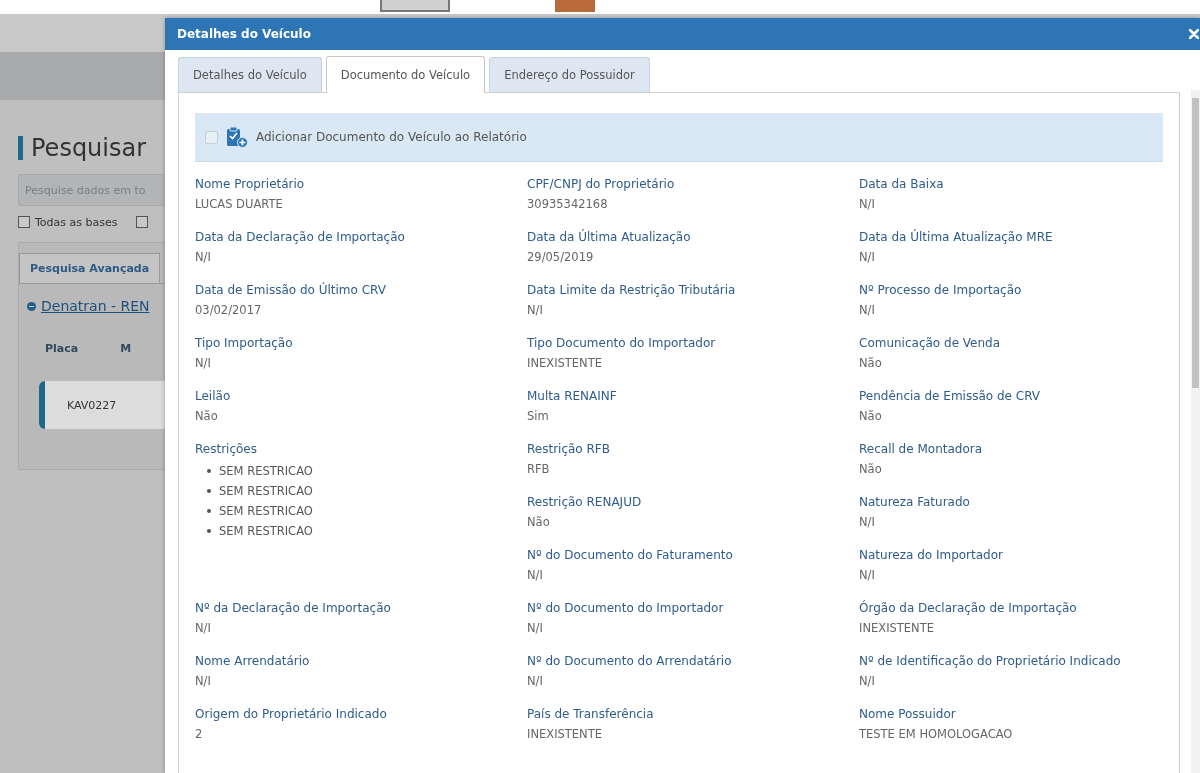 Image resolution: width=1200 pixels, height=773 pixels. What do you see at coordinates (1194, 34) in the screenshot?
I see `close-icon` at bounding box center [1194, 34].